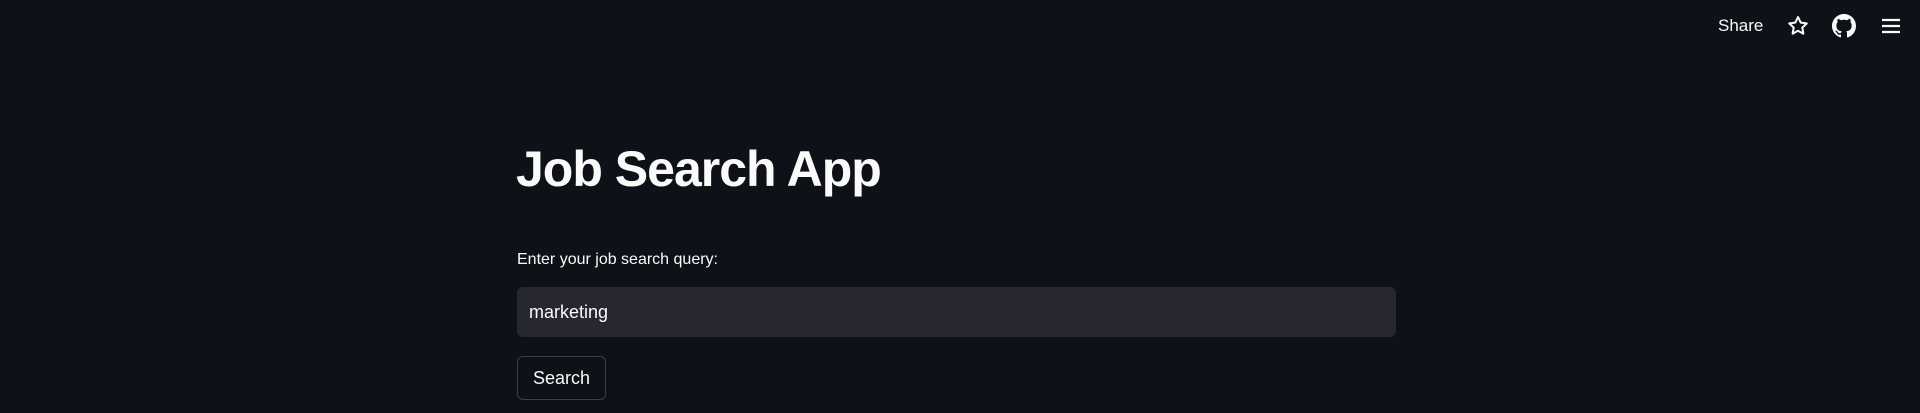  What do you see at coordinates (561, 378) in the screenshot?
I see `search-button: Search` at bounding box center [561, 378].